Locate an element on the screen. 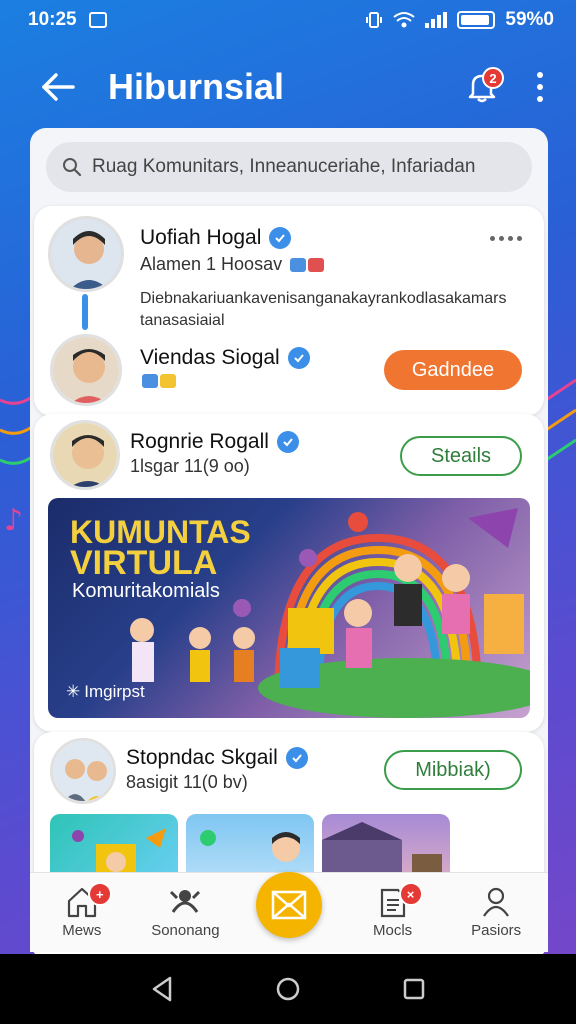 The width and height of the screenshot is (576, 1024). more-options-icon is located at coordinates (540, 87).